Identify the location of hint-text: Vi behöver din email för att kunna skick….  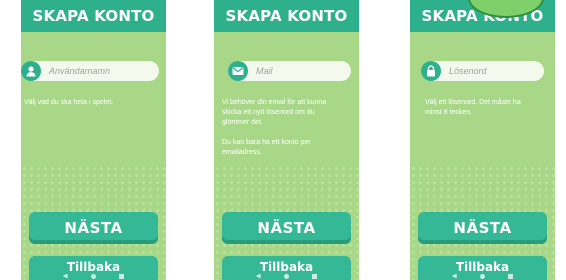
(278, 133).